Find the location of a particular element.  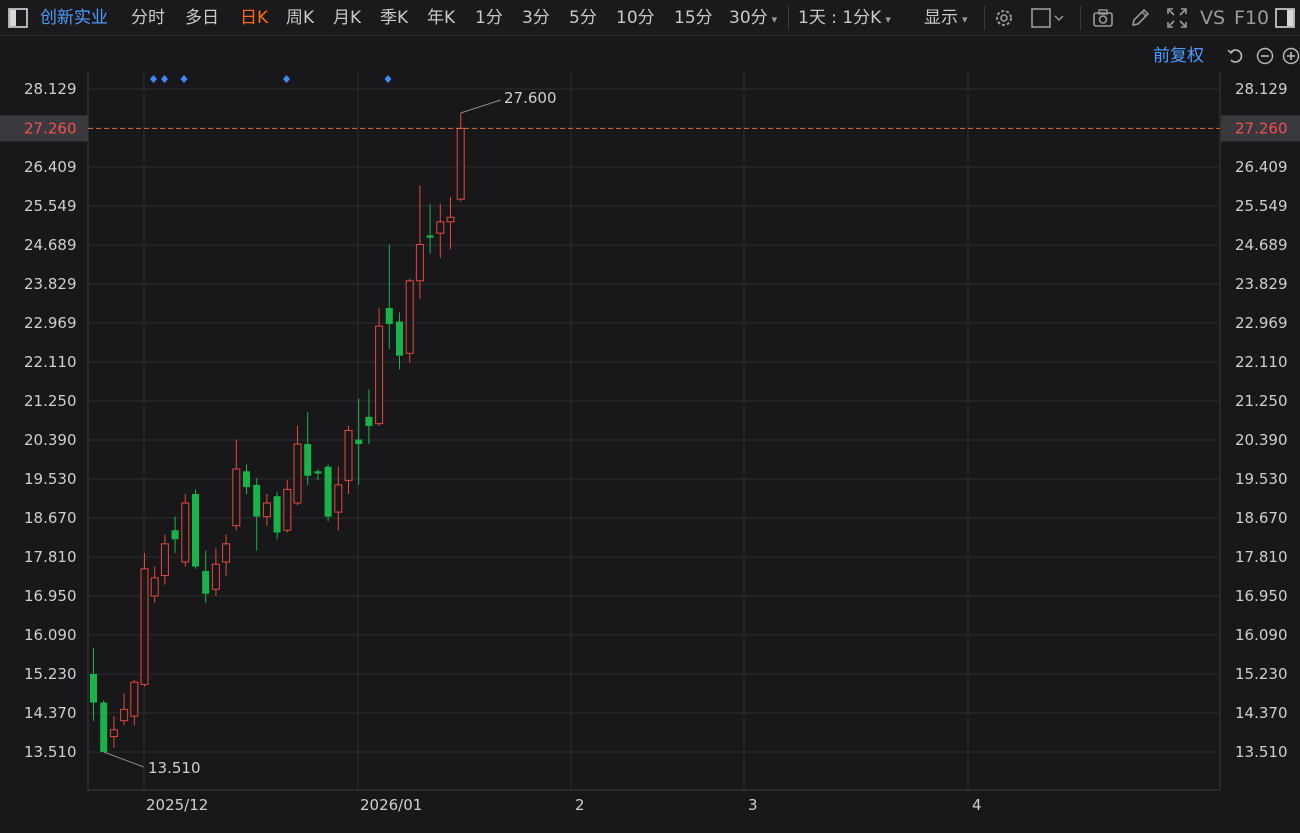

y-tick-label-right: 18.670 is located at coordinates (1261, 518).